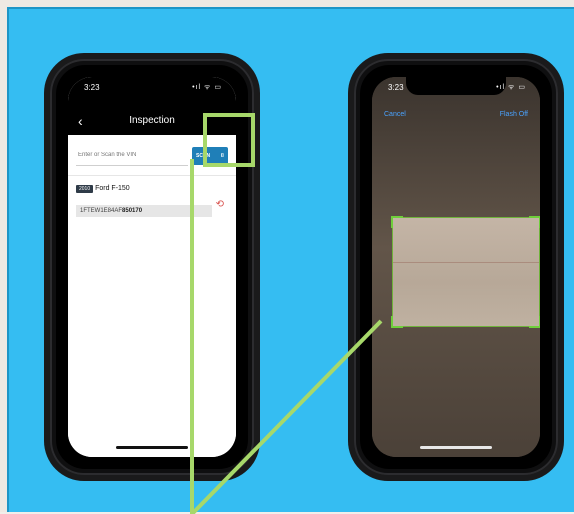  What do you see at coordinates (229, 140) in the screenshot?
I see `scan-button-highlight` at bounding box center [229, 140].